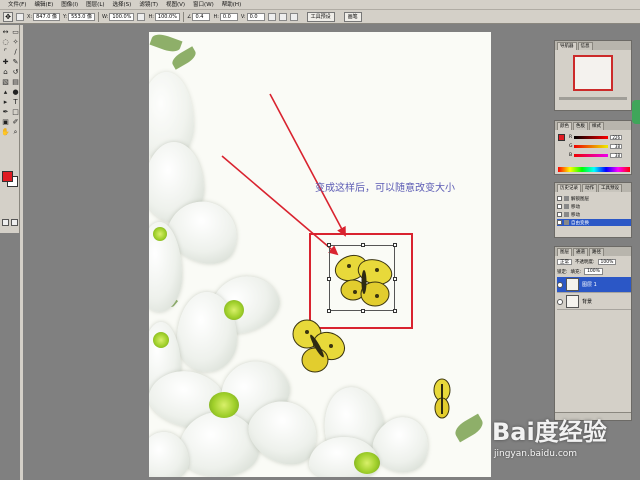 This screenshot has height=480, width=640. What do you see at coordinates (5, 222) in the screenshot?
I see `standard-mode-icon` at bounding box center [5, 222].